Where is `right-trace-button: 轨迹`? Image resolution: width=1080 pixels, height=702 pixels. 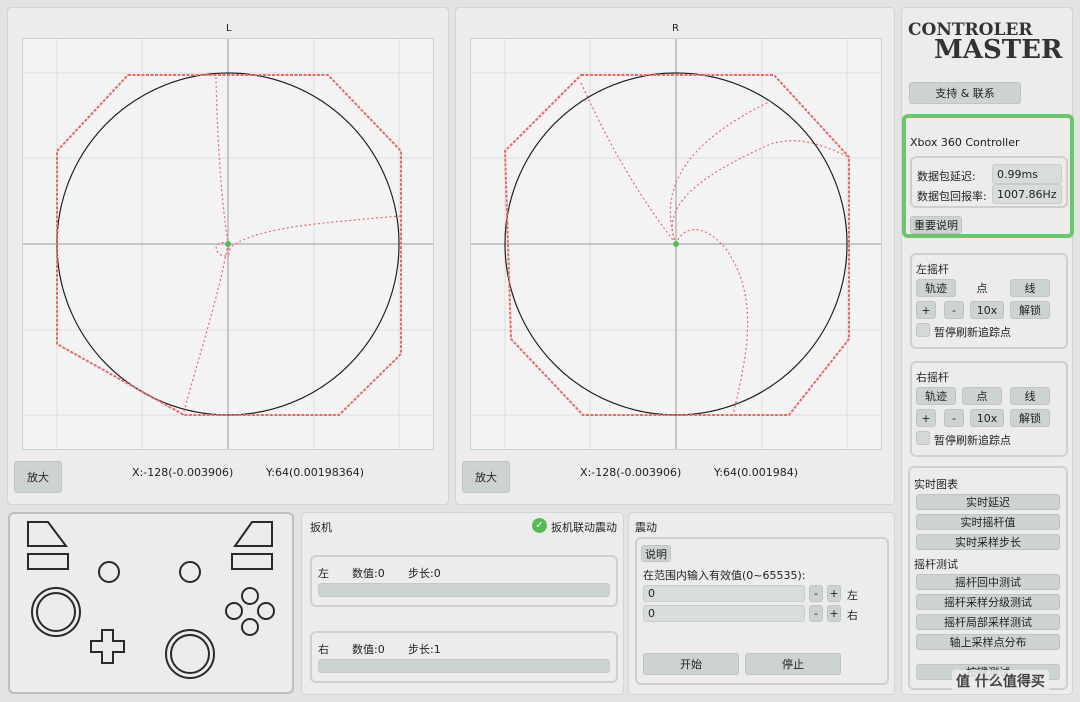
right-trace-button: 轨迹 is located at coordinates (936, 396).